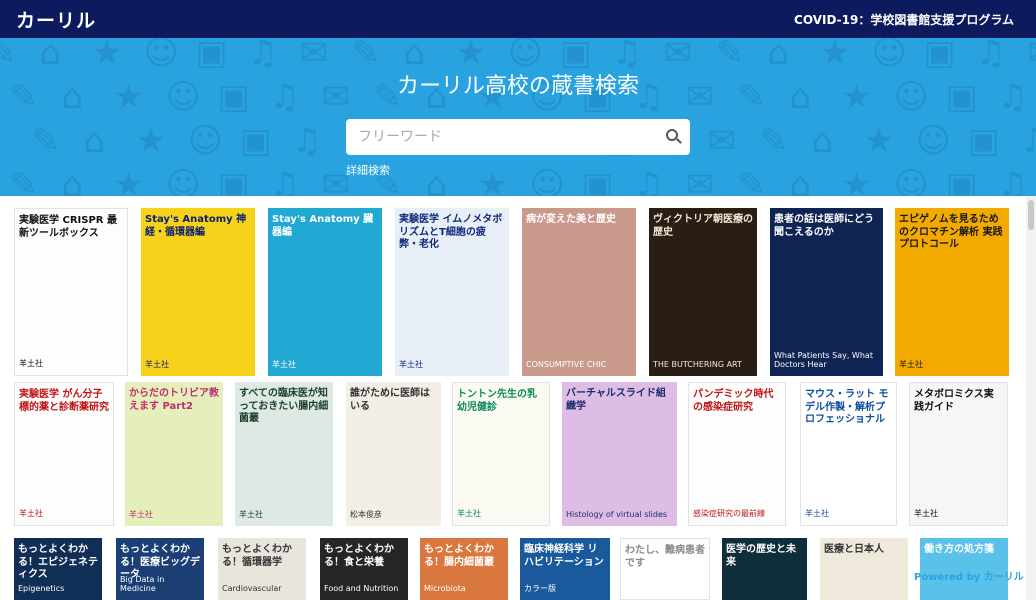 The width and height of the screenshot is (1036, 600). What do you see at coordinates (969, 575) in the screenshot?
I see `powered-by-badge: Powered by カーリル` at bounding box center [969, 575].